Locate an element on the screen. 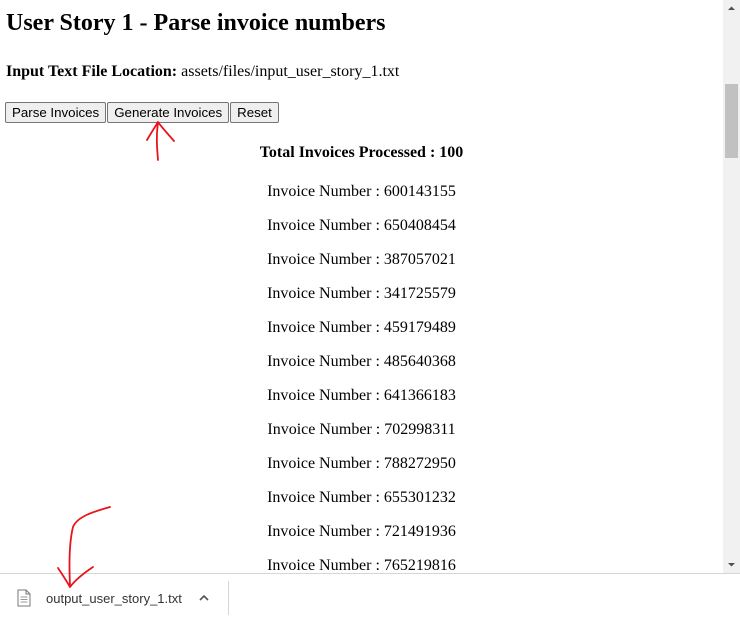 The image size is (740, 622). invoice-item: Invoice Number : 459179489 is located at coordinates (361, 327).